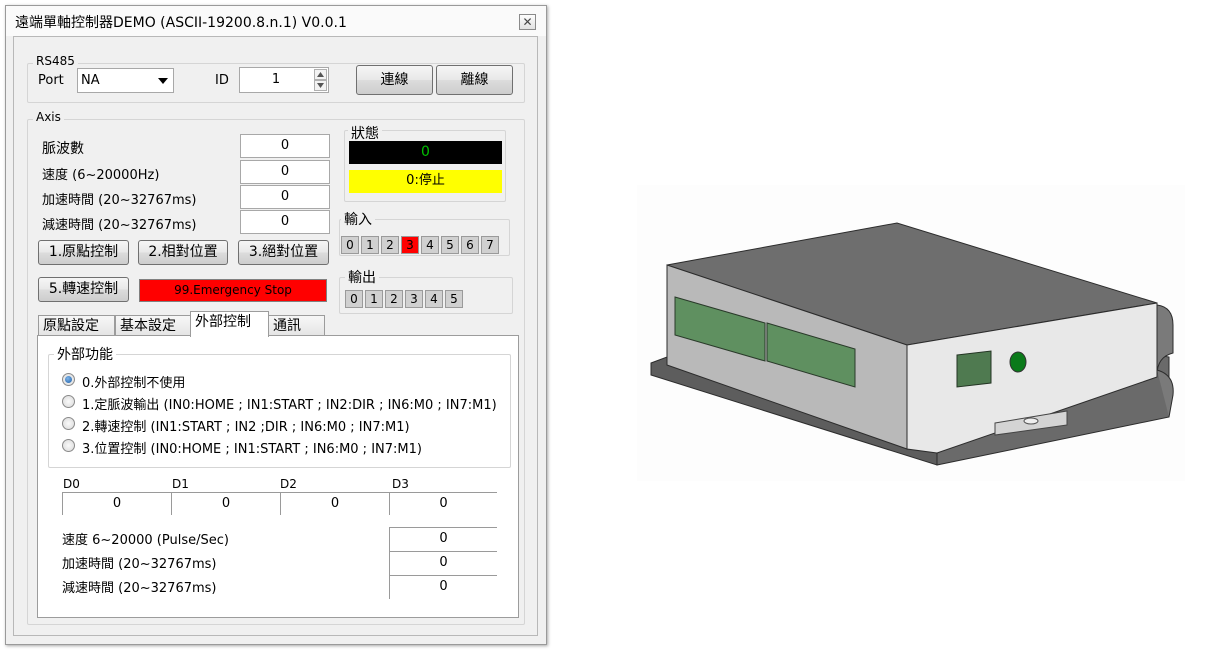  I want to click on input-indicator-3: 3, so click(410, 245).